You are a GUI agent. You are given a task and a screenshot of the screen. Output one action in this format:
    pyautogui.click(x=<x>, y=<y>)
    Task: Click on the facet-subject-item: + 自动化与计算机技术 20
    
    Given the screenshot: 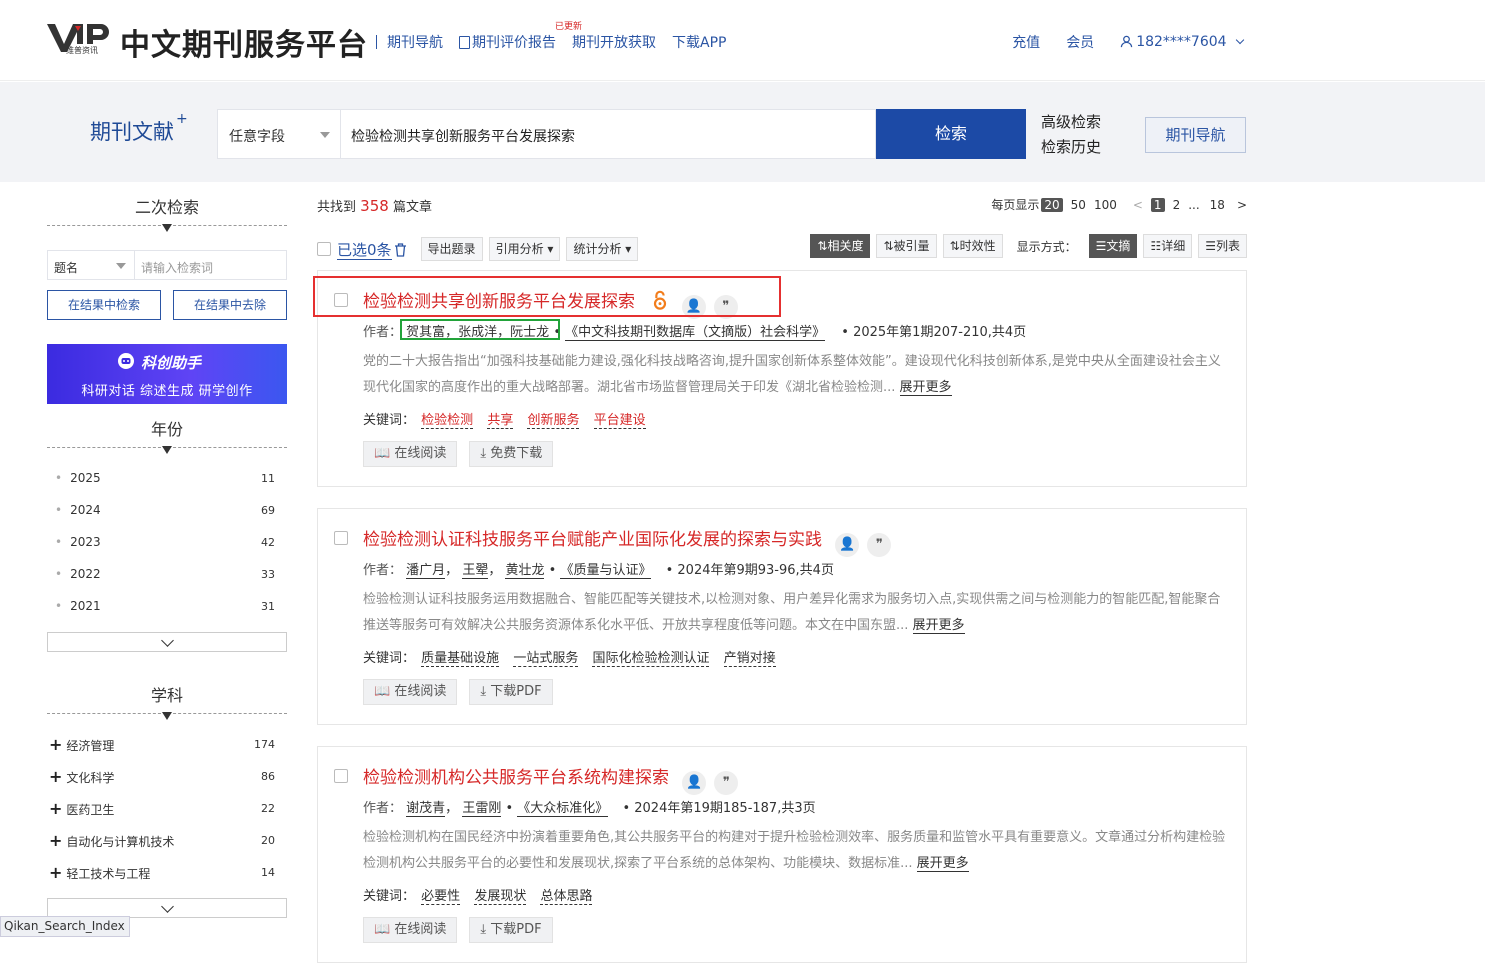 What is the action you would take?
    pyautogui.click(x=167, y=840)
    